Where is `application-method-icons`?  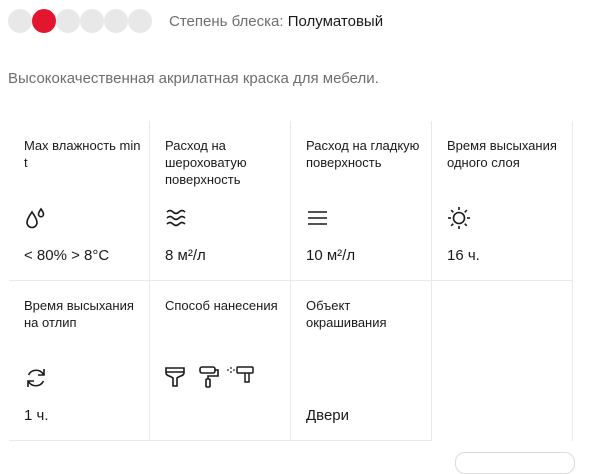
application-method-icons is located at coordinates (214, 378).